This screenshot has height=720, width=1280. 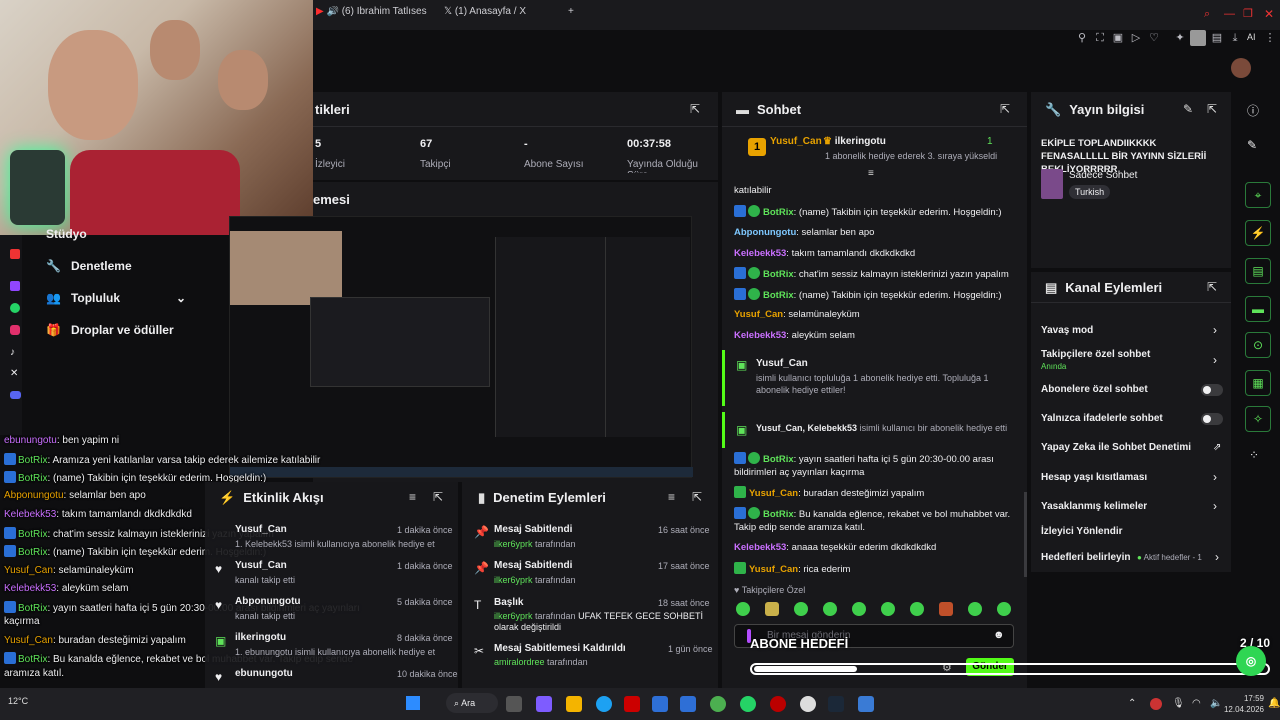 I want to click on lightning-icon: ⚡, so click(x=1258, y=233).